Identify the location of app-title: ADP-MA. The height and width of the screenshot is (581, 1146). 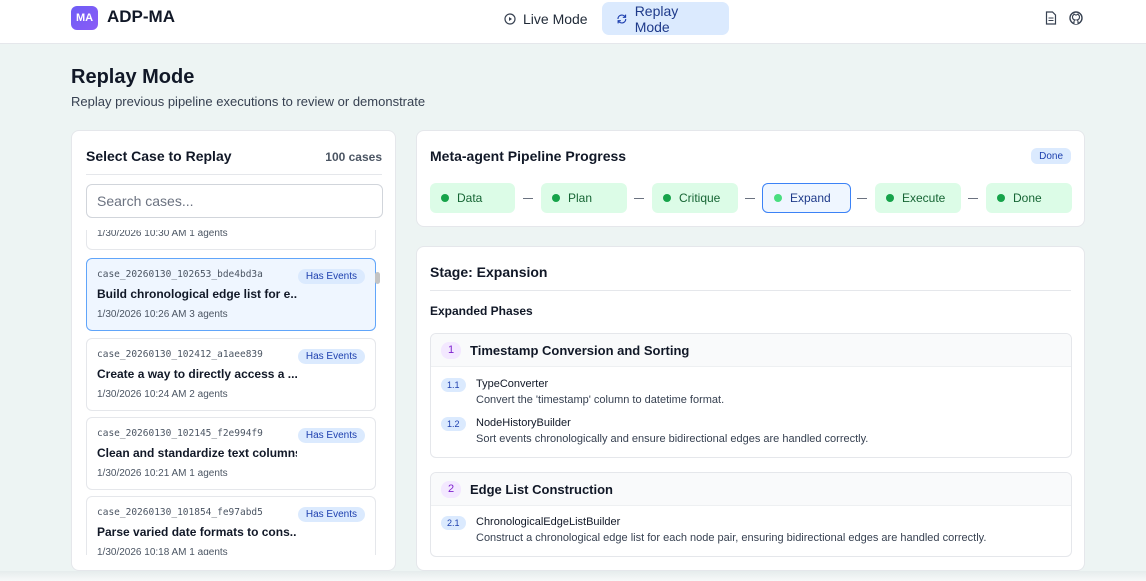
(141, 17).